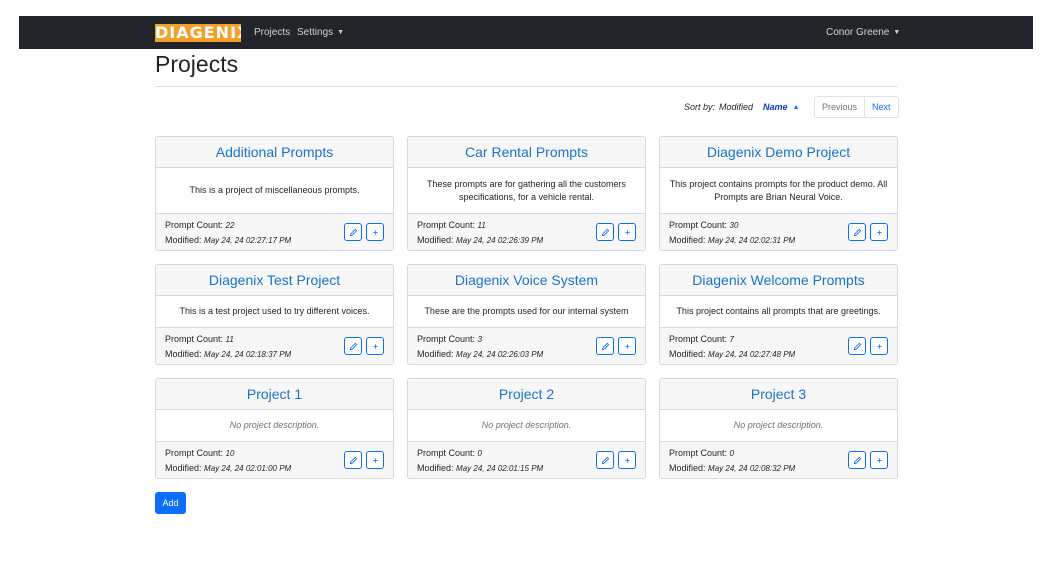  I want to click on modified-value: May 24, 24 02:26:03 PM, so click(500, 354).